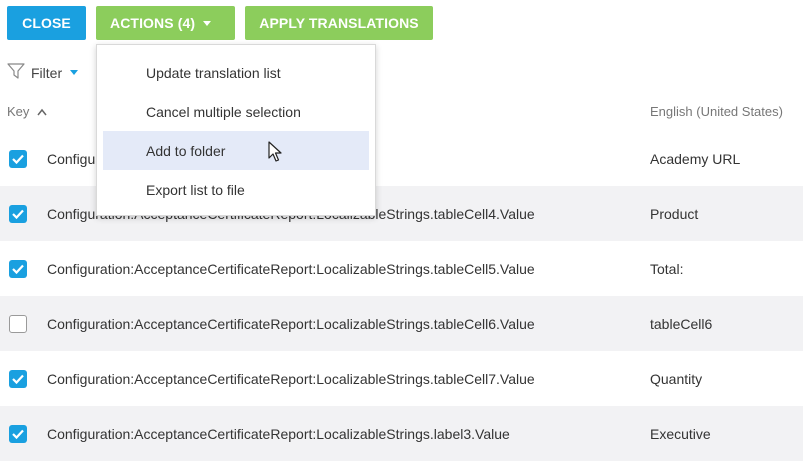 The width and height of the screenshot is (803, 461). I want to click on filter-label: Filter, so click(47, 72).